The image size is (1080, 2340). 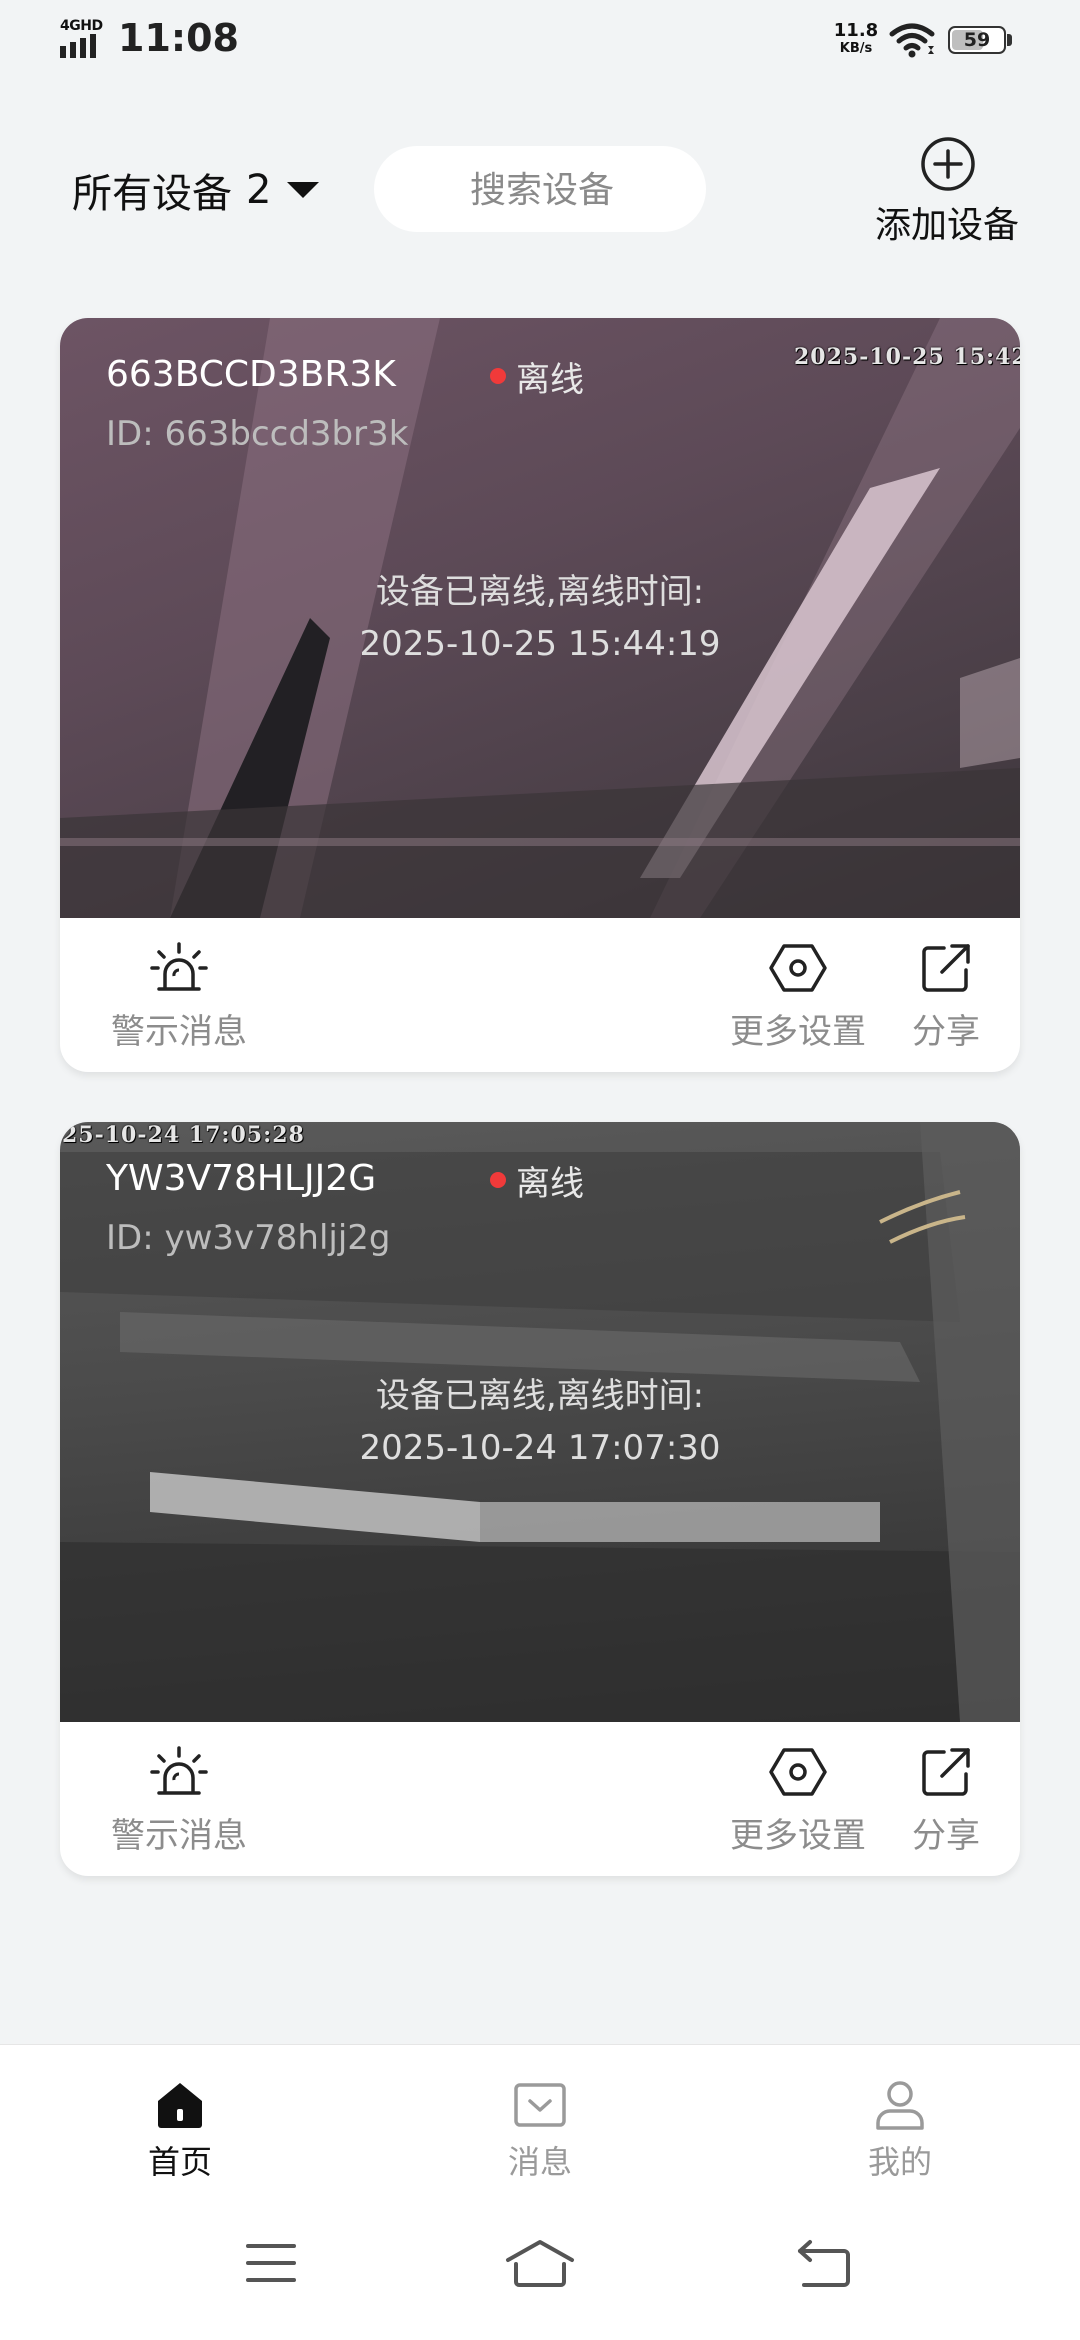 I want to click on tab-home: 首页, so click(x=180, y=2131).